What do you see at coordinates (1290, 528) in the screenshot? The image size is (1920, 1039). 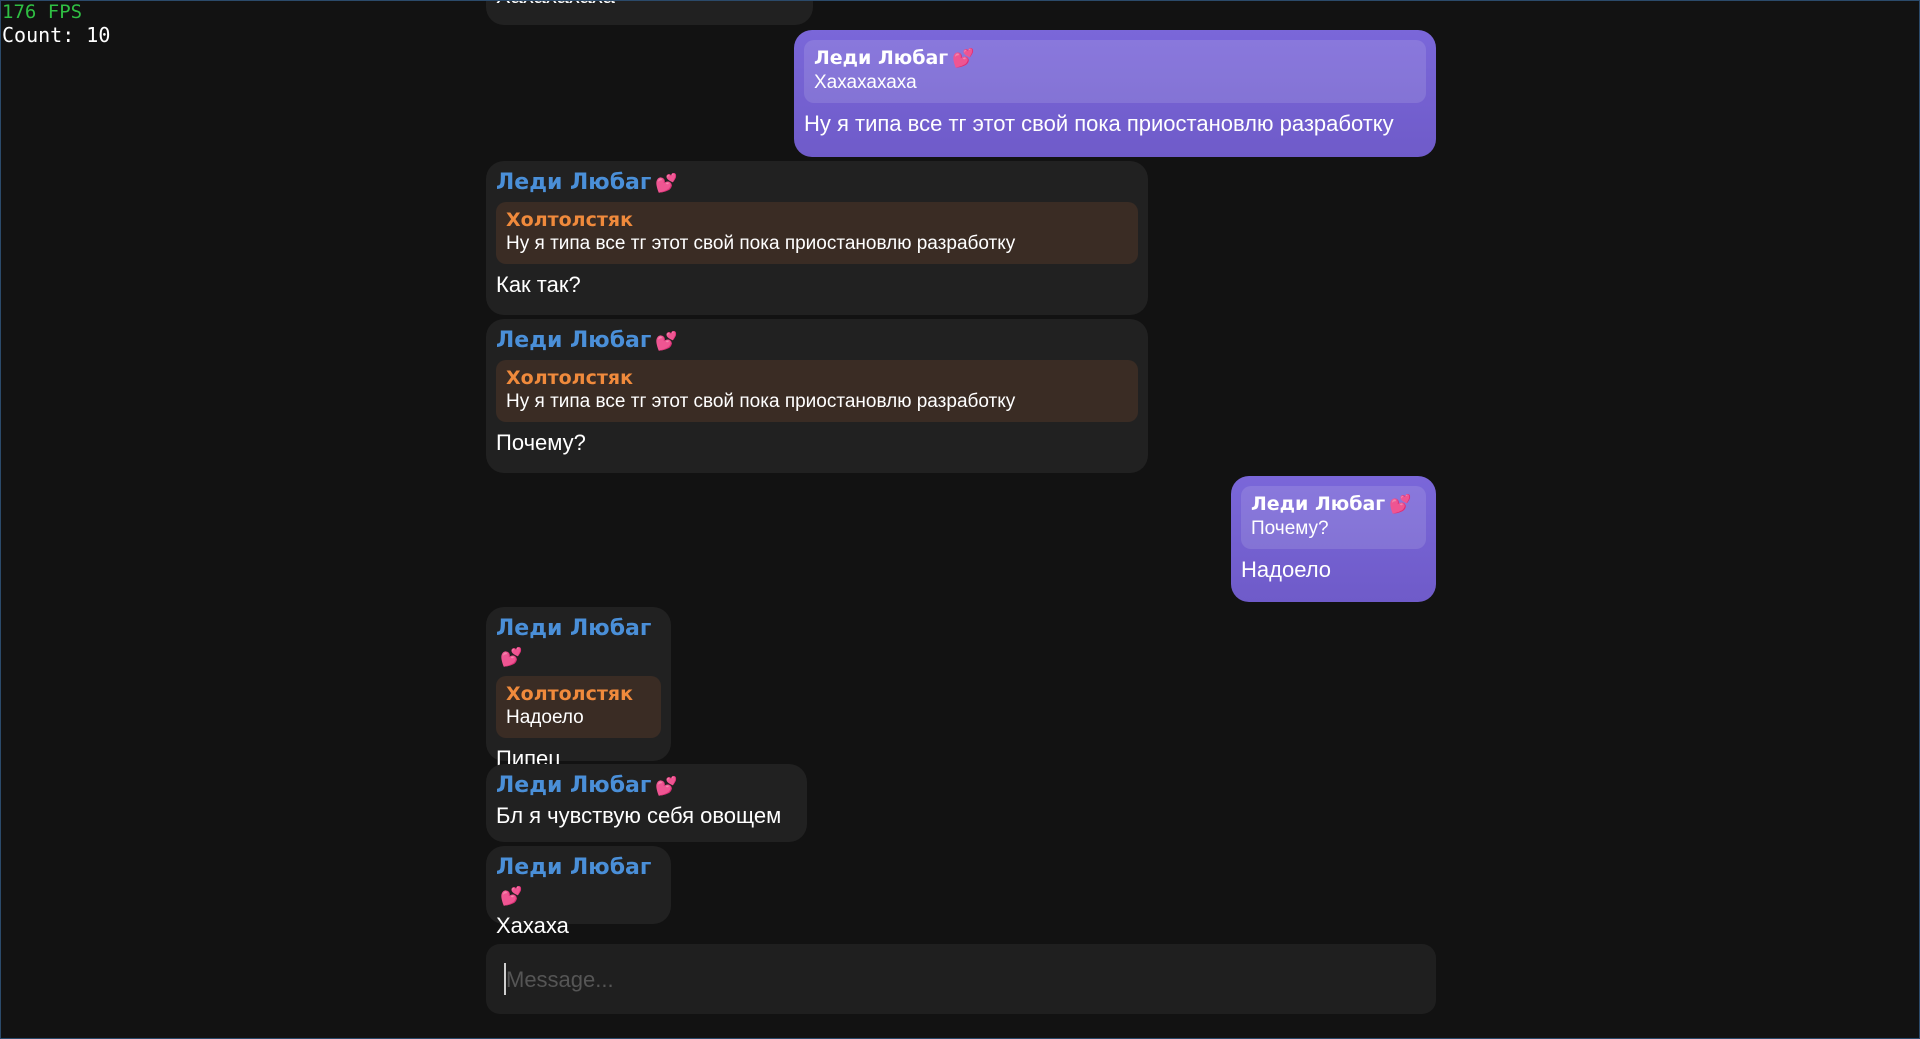 I see `reply-quoted-text: Почему?` at bounding box center [1290, 528].